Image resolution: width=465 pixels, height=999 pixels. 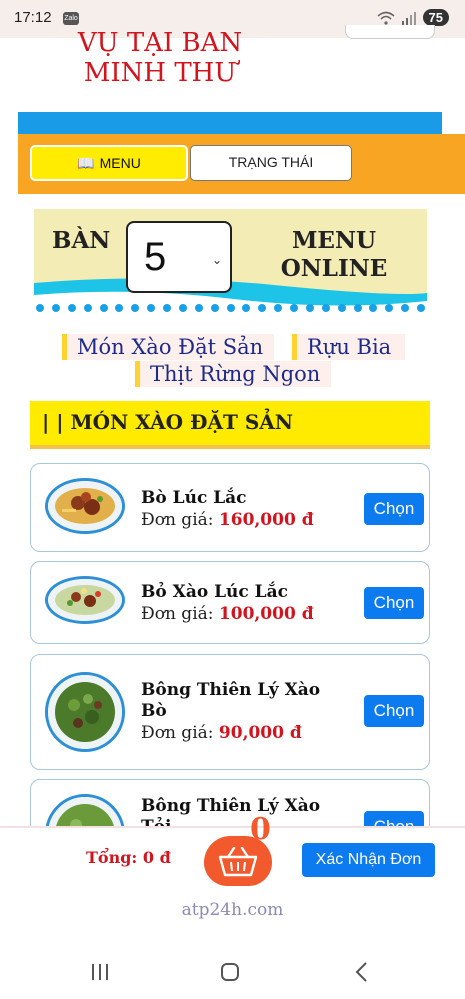 What do you see at coordinates (168, 347) in the screenshot?
I see `category-link-mon-xao: Món Xào Đặt Sản` at bounding box center [168, 347].